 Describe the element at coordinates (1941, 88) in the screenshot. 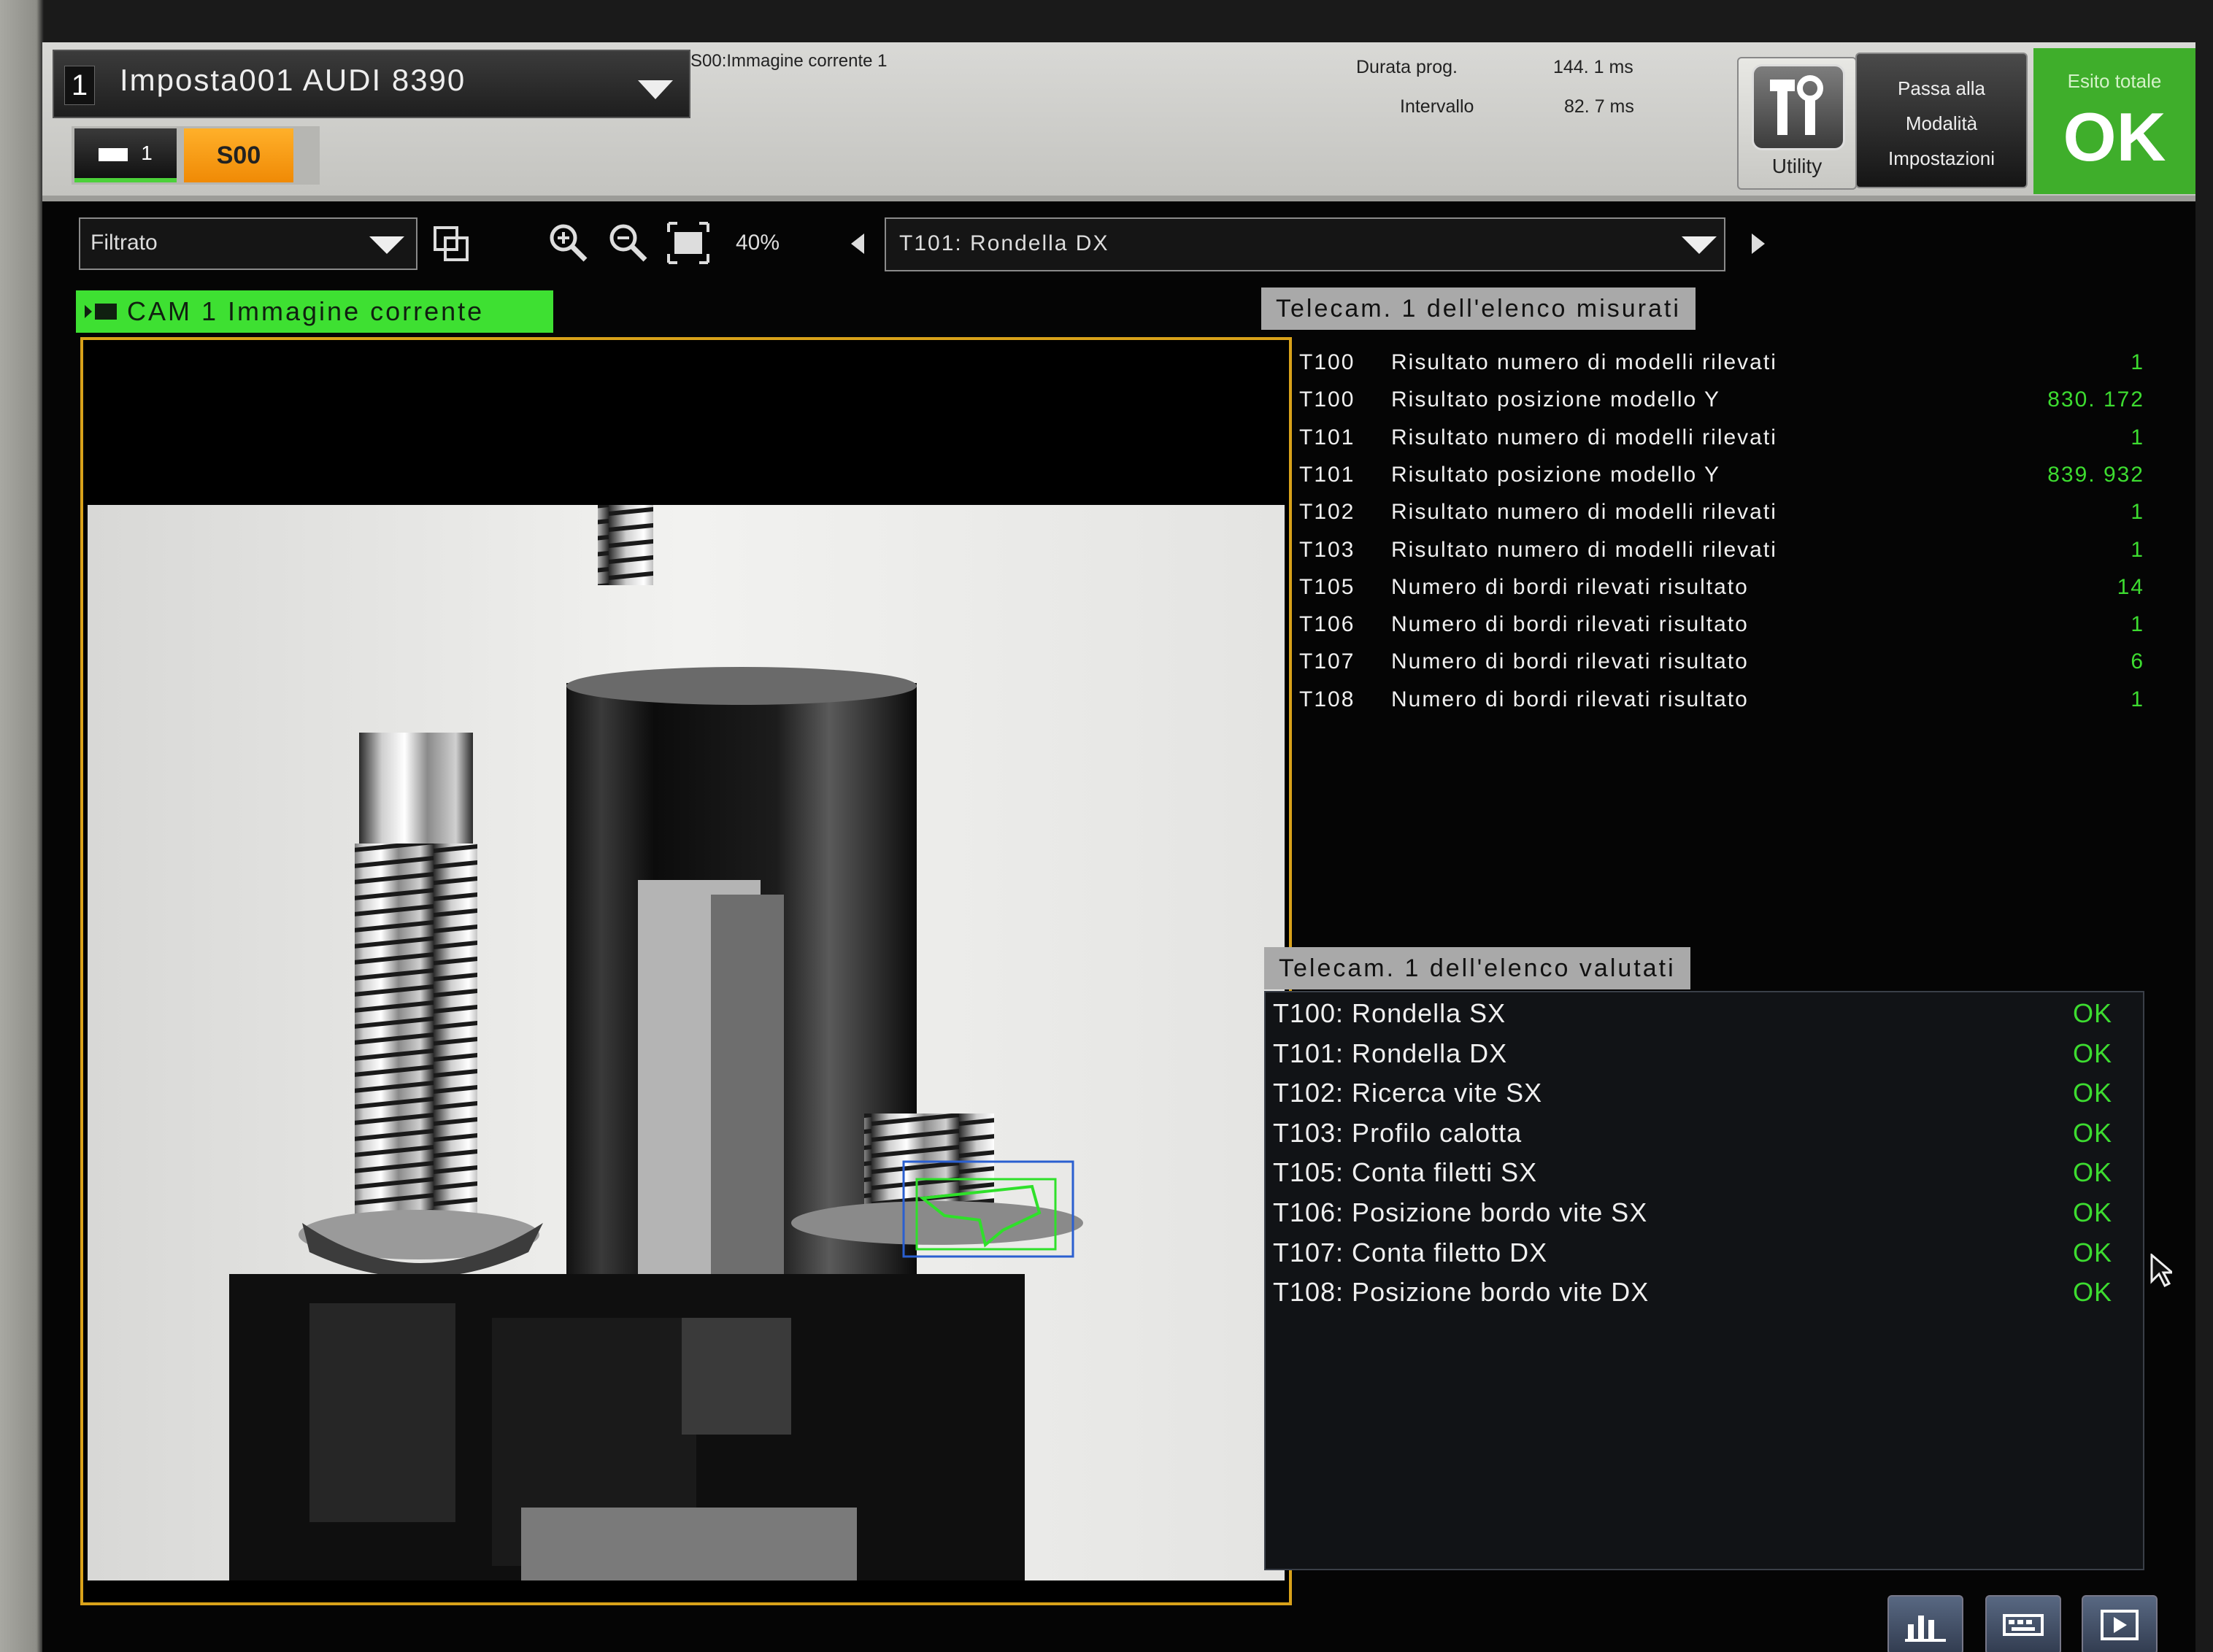

I see `mode-label-1: Passa alla` at that location.